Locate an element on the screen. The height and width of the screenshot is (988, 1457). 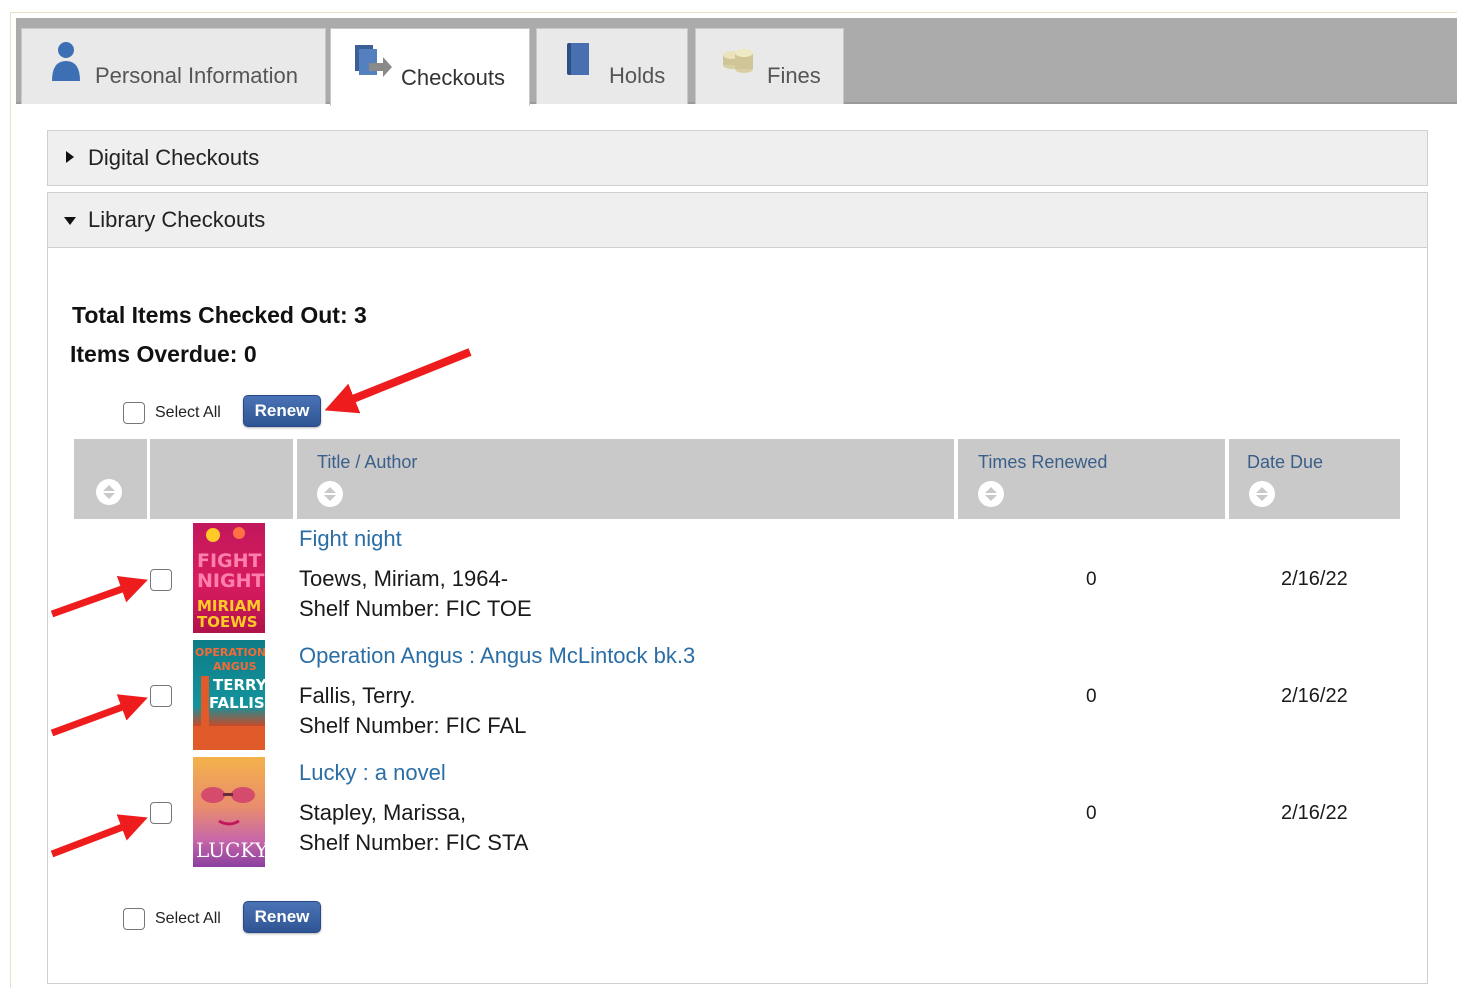
book-cover-fight-night: FIGHT NIGHT MIRIAM TOEWS is located at coordinates (229, 578).